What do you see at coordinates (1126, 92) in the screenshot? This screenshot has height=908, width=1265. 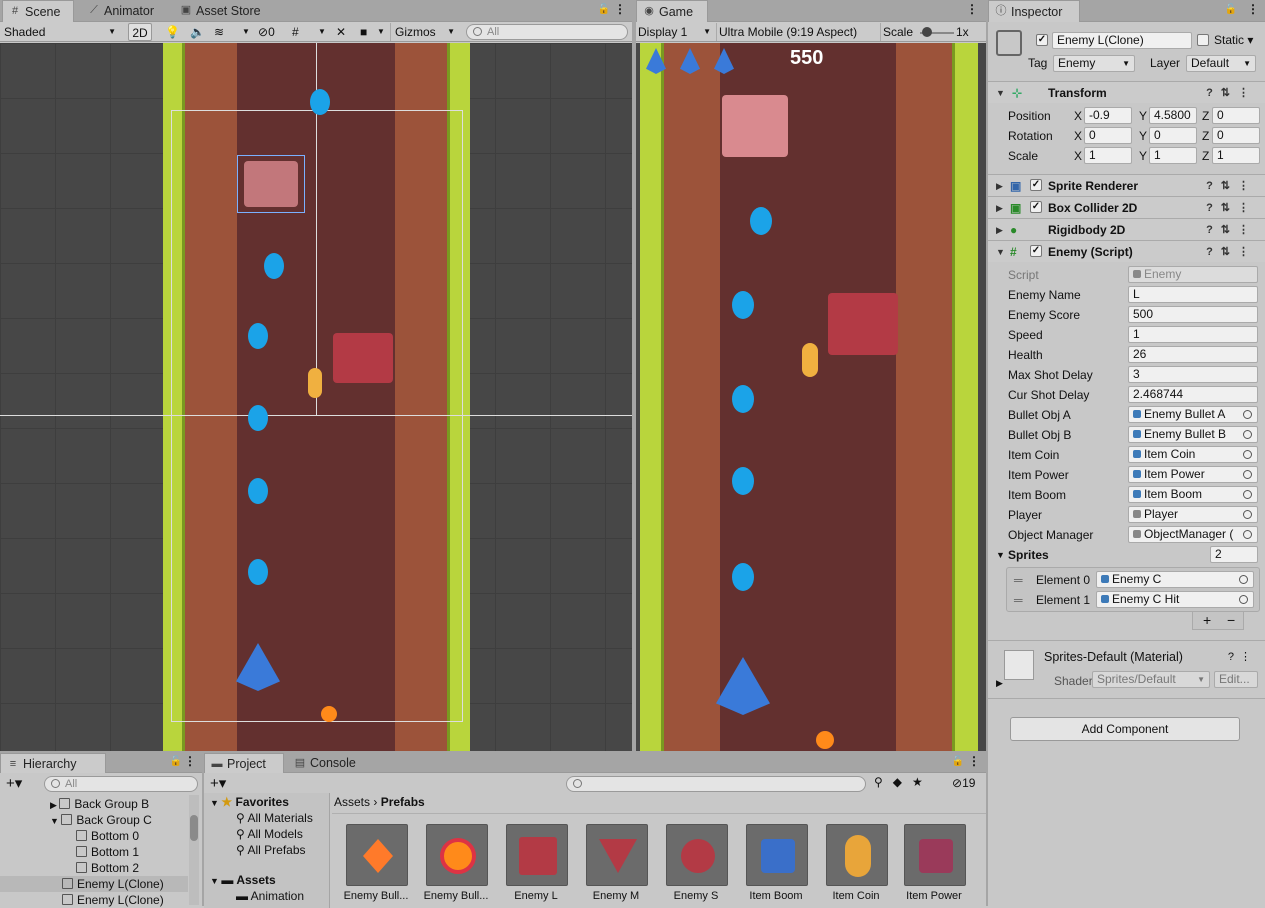 I see `transform-header: ▼ ⊹ Transform ?⇅⋮` at bounding box center [1126, 92].